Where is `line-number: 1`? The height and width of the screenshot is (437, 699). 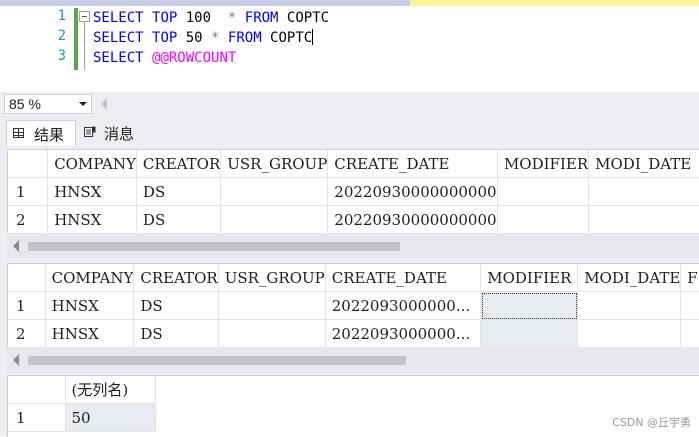
line-number: 1 is located at coordinates (61, 16).